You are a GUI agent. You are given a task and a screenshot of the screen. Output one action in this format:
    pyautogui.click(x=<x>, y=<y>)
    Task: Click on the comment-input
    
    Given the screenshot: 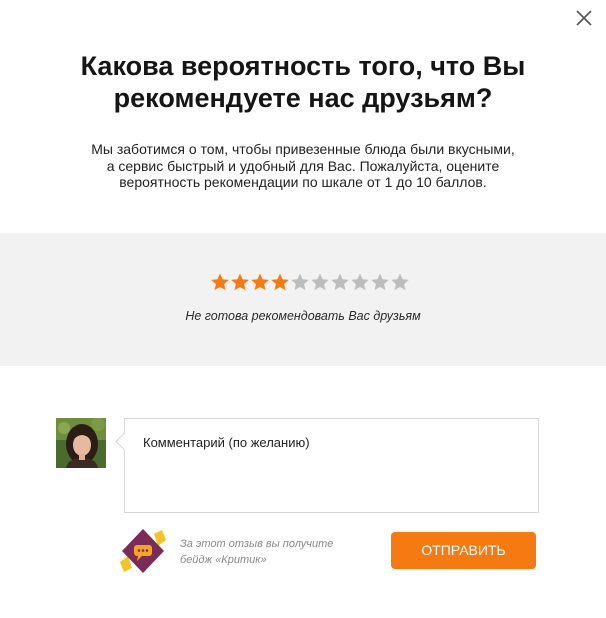 What is the action you would take?
    pyautogui.click(x=333, y=467)
    